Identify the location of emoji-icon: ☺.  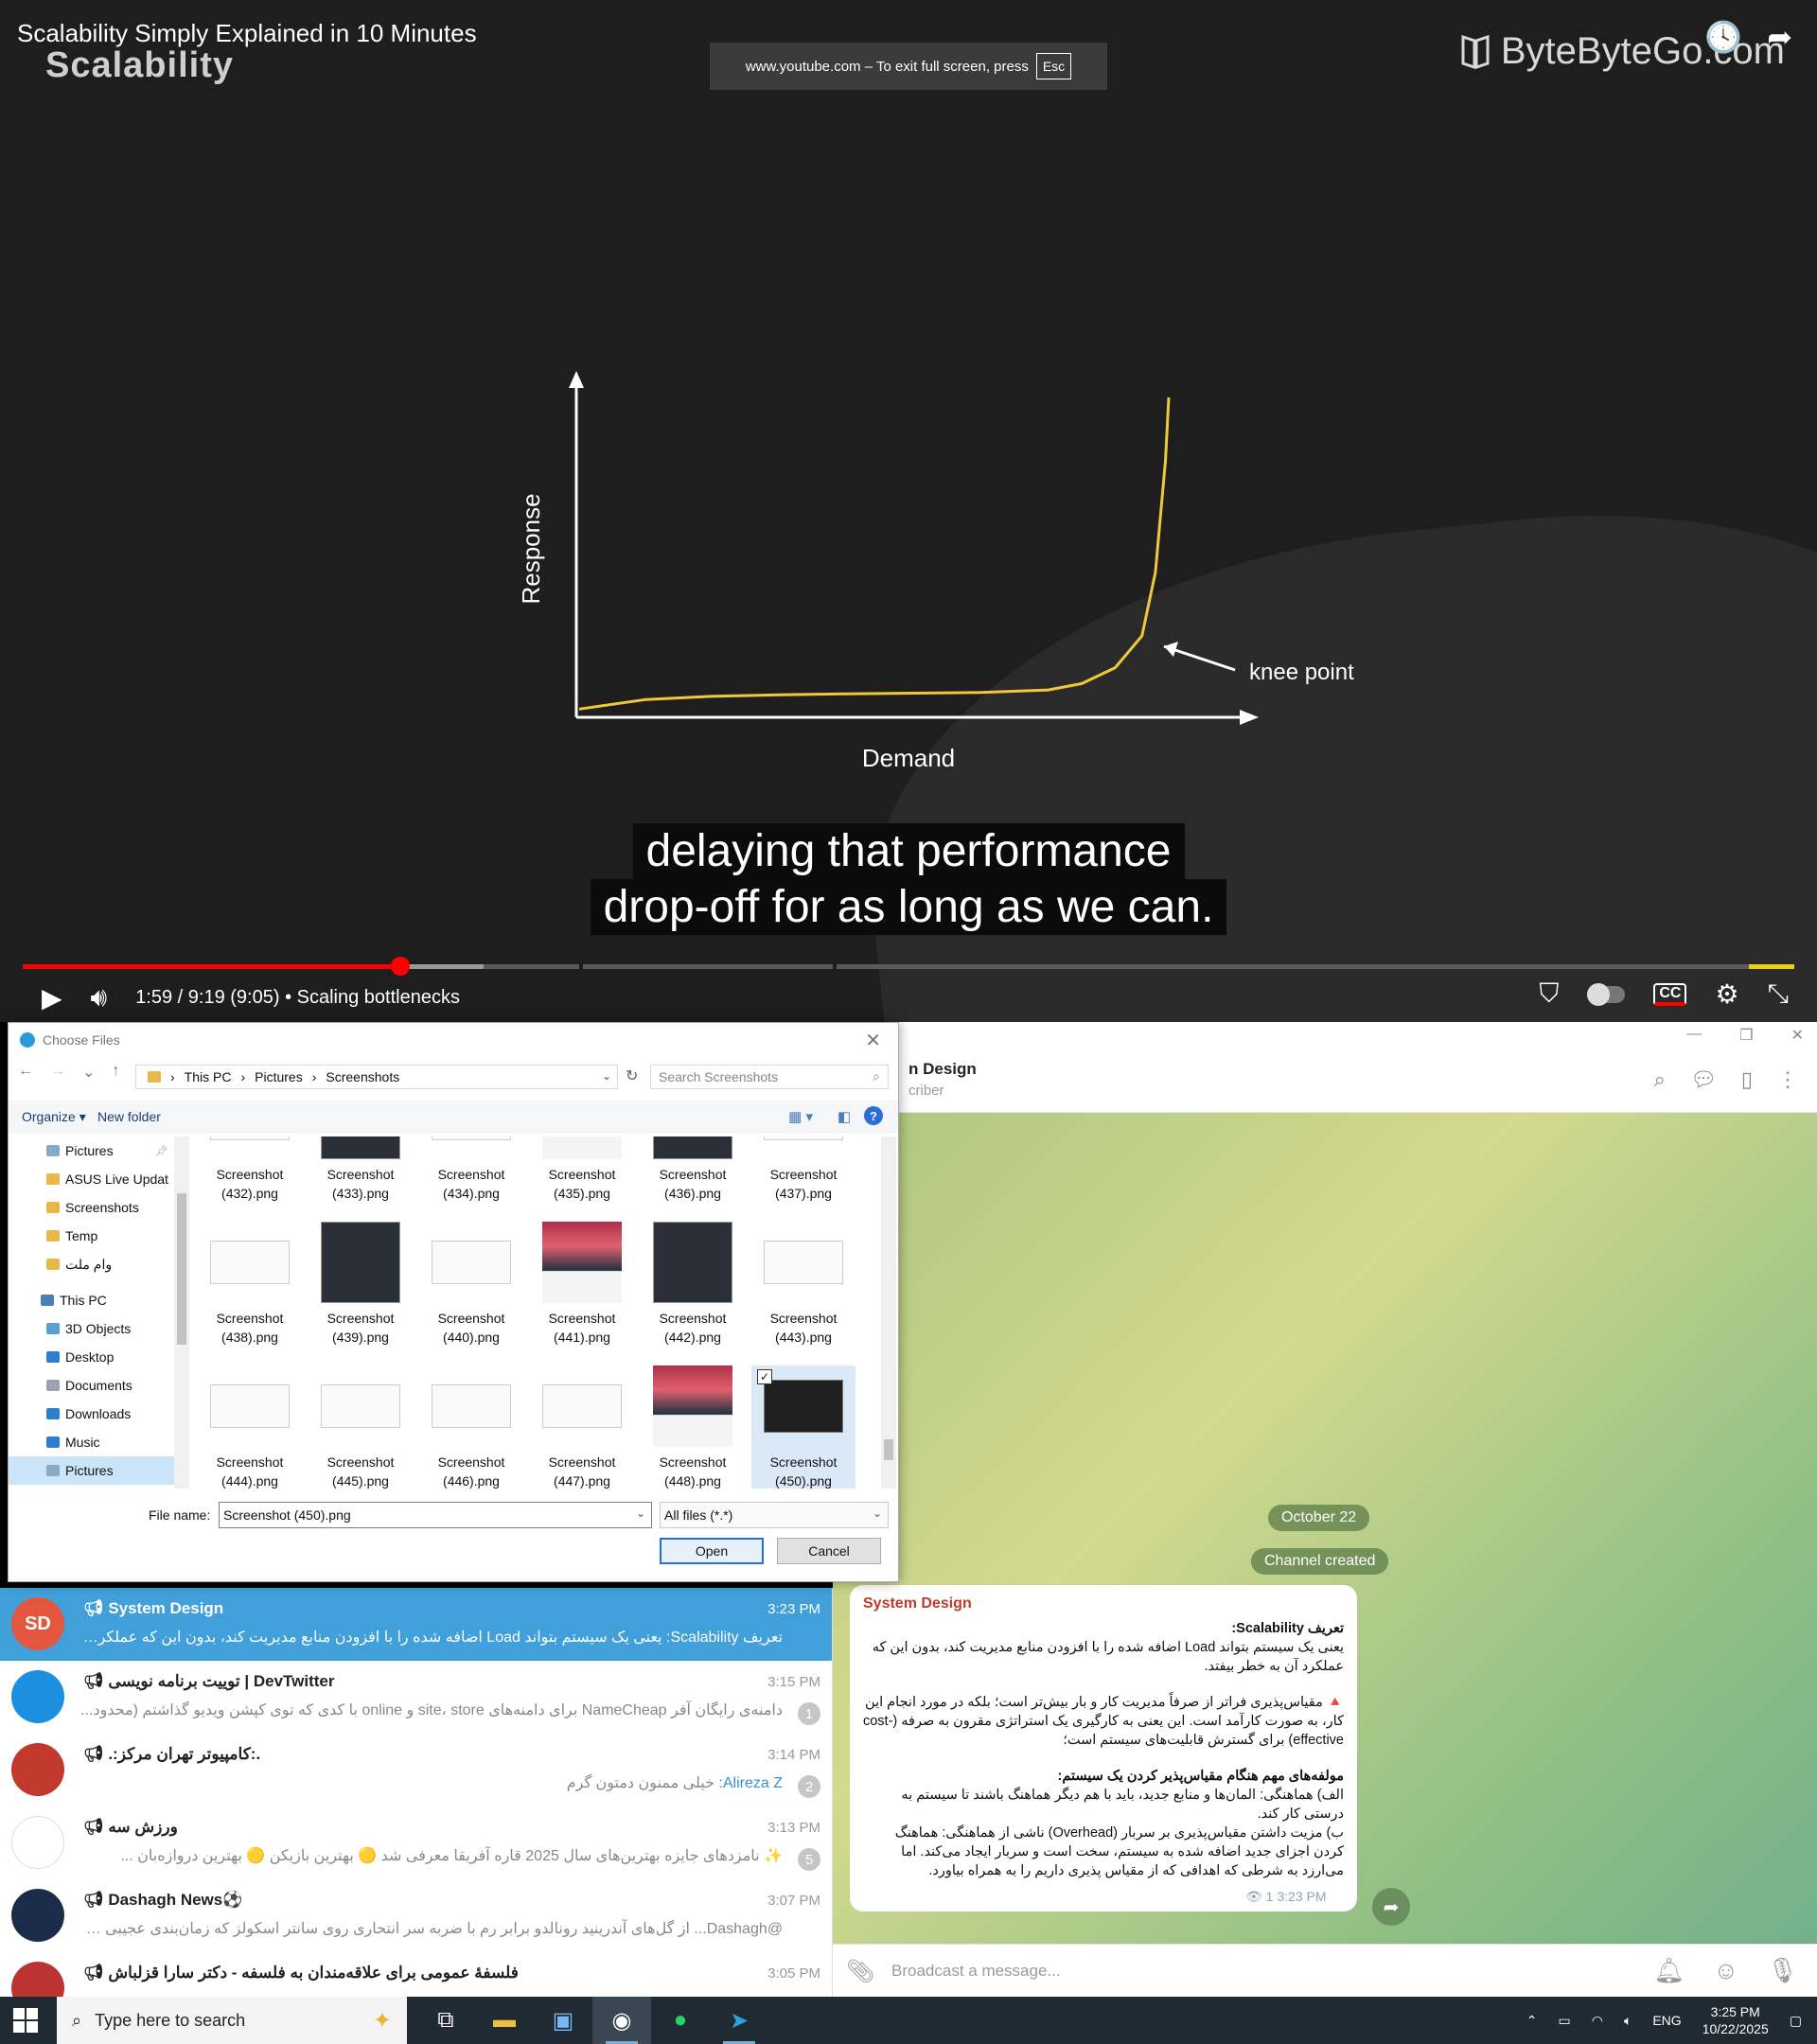
(1725, 1970).